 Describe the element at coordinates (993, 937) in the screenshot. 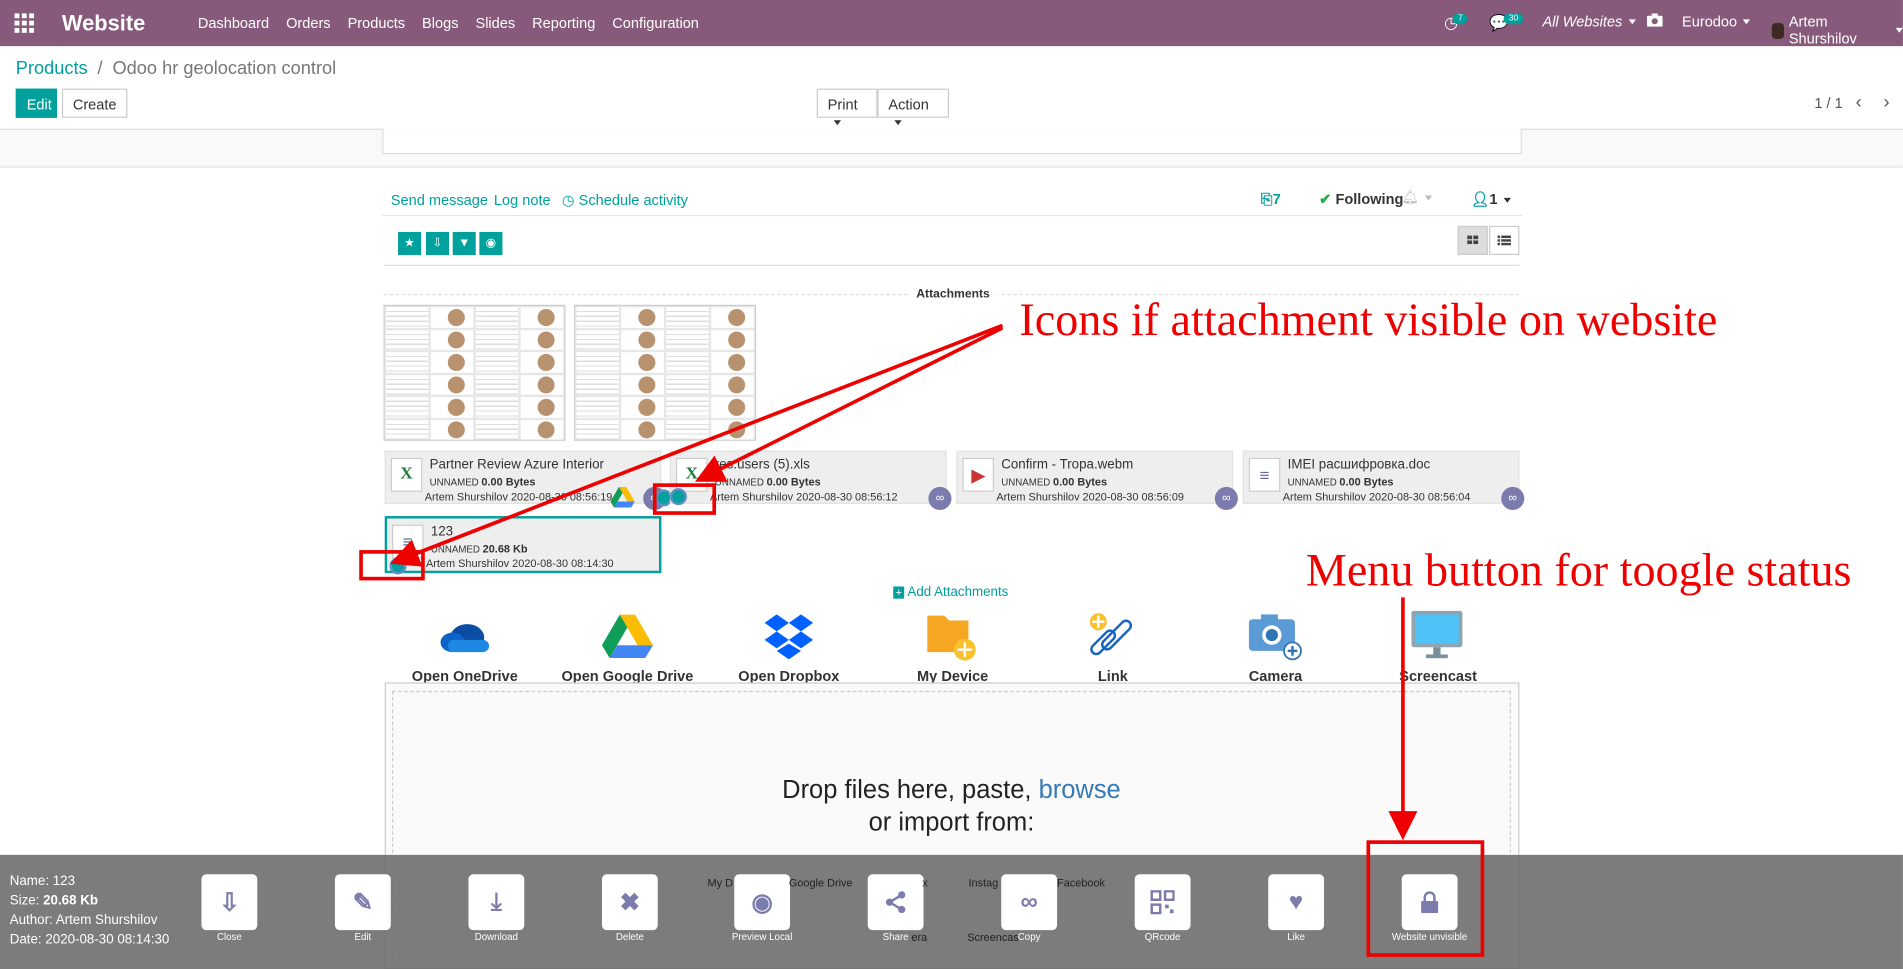

I see `import-screencast: Screencas` at that location.